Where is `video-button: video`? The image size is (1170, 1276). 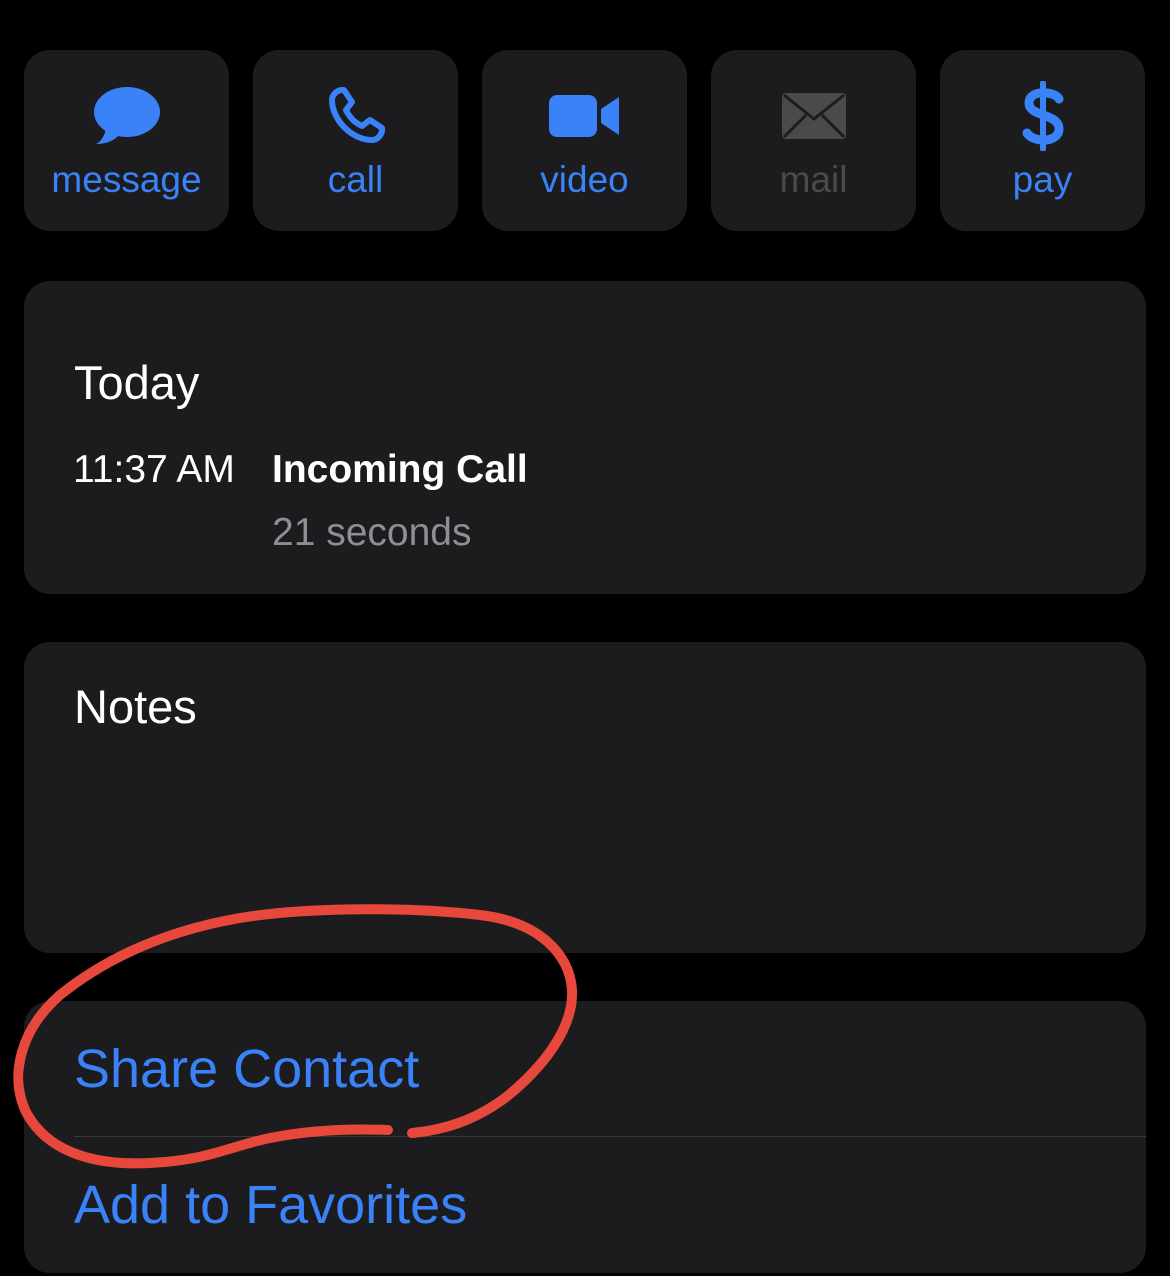
video-button: video is located at coordinates (584, 140).